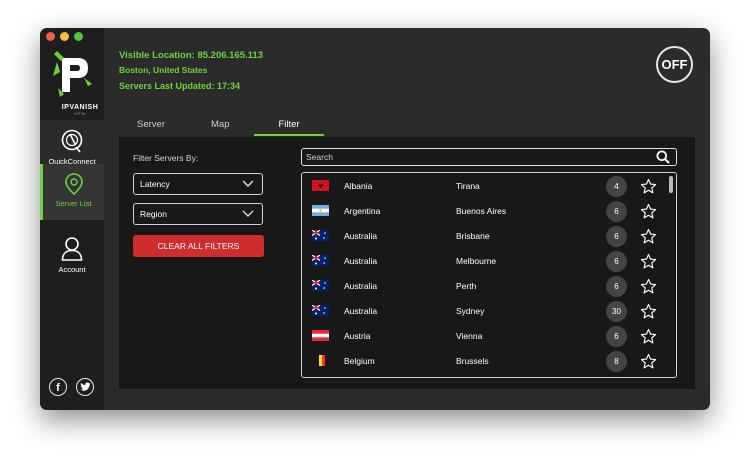 This screenshot has width=750, height=462. What do you see at coordinates (72, 141) in the screenshot?
I see `quickconnect-icon` at bounding box center [72, 141].